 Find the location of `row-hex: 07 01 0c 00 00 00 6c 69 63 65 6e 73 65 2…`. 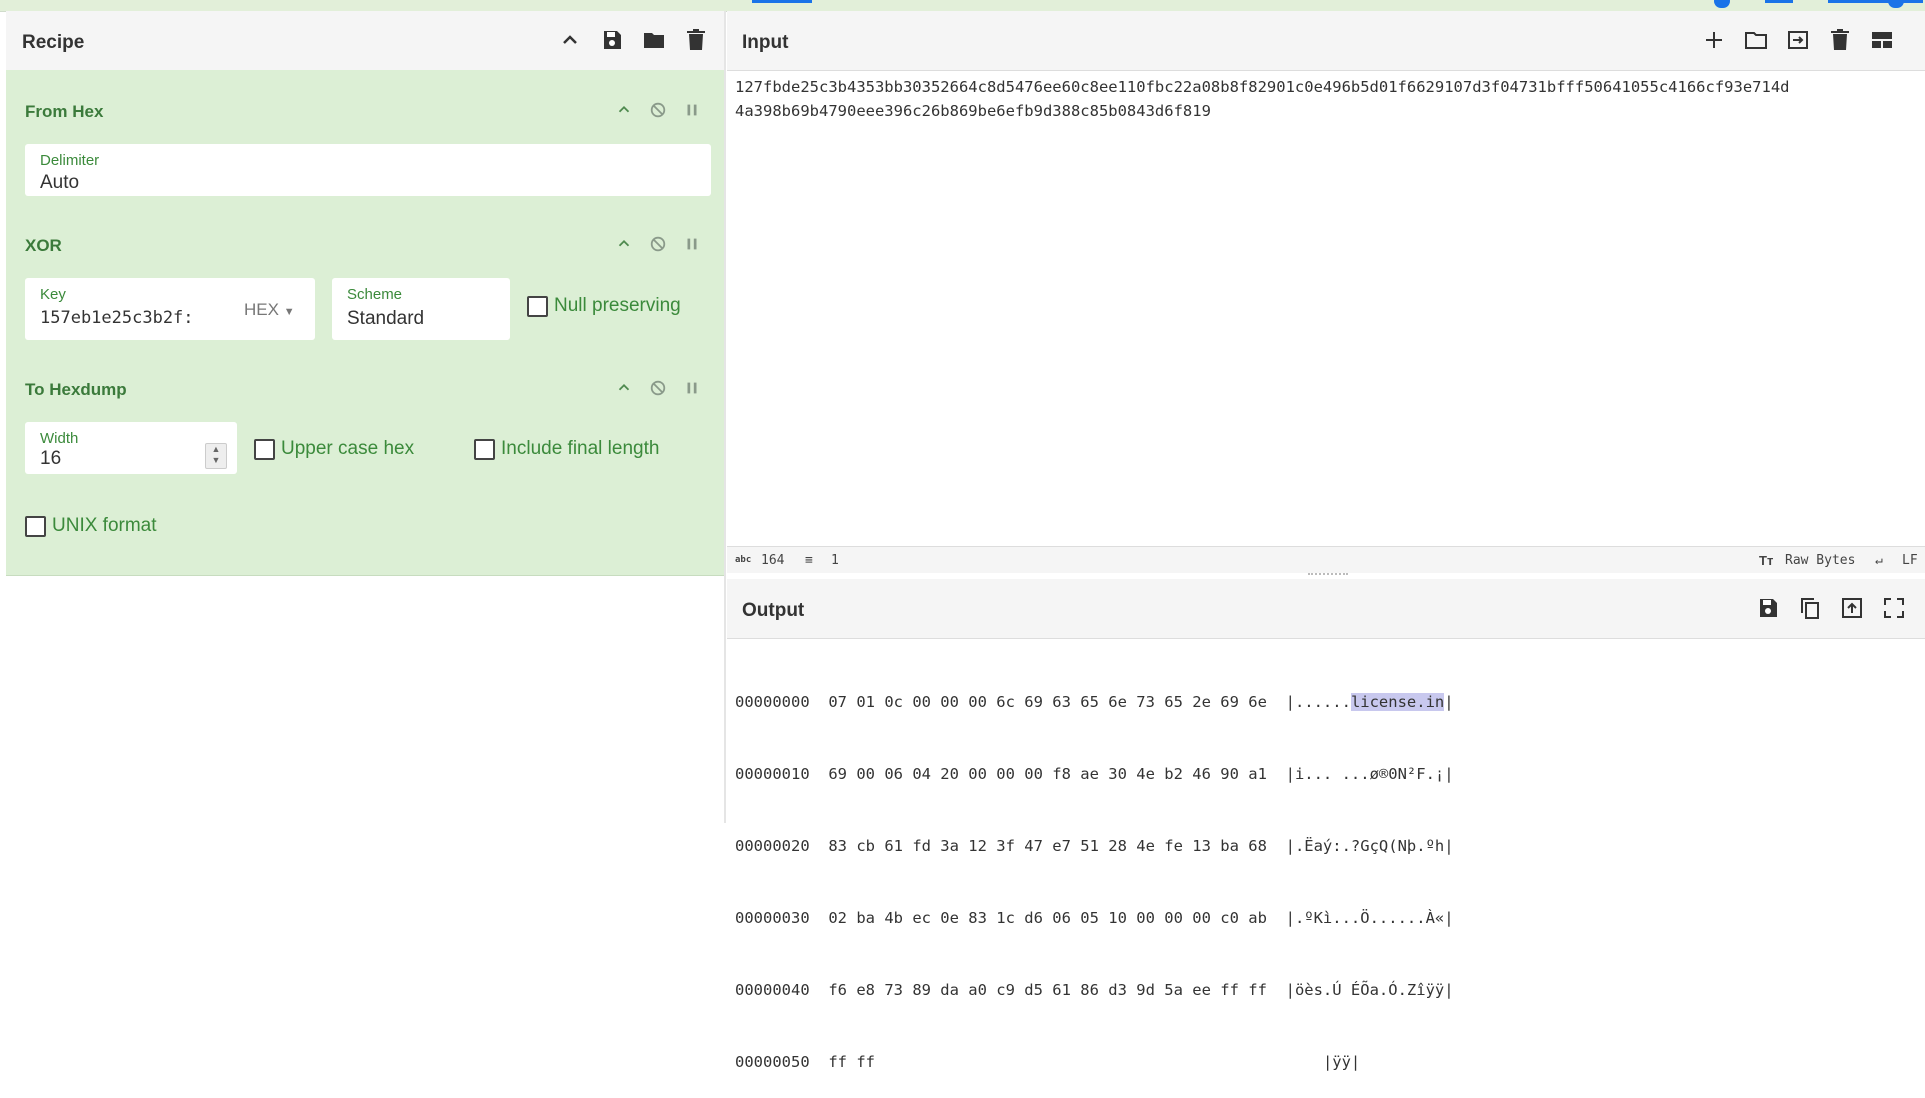

row-hex: 07 01 0c 00 00 00 6c 69 63 65 6e 73 65 2… is located at coordinates (1047, 702).